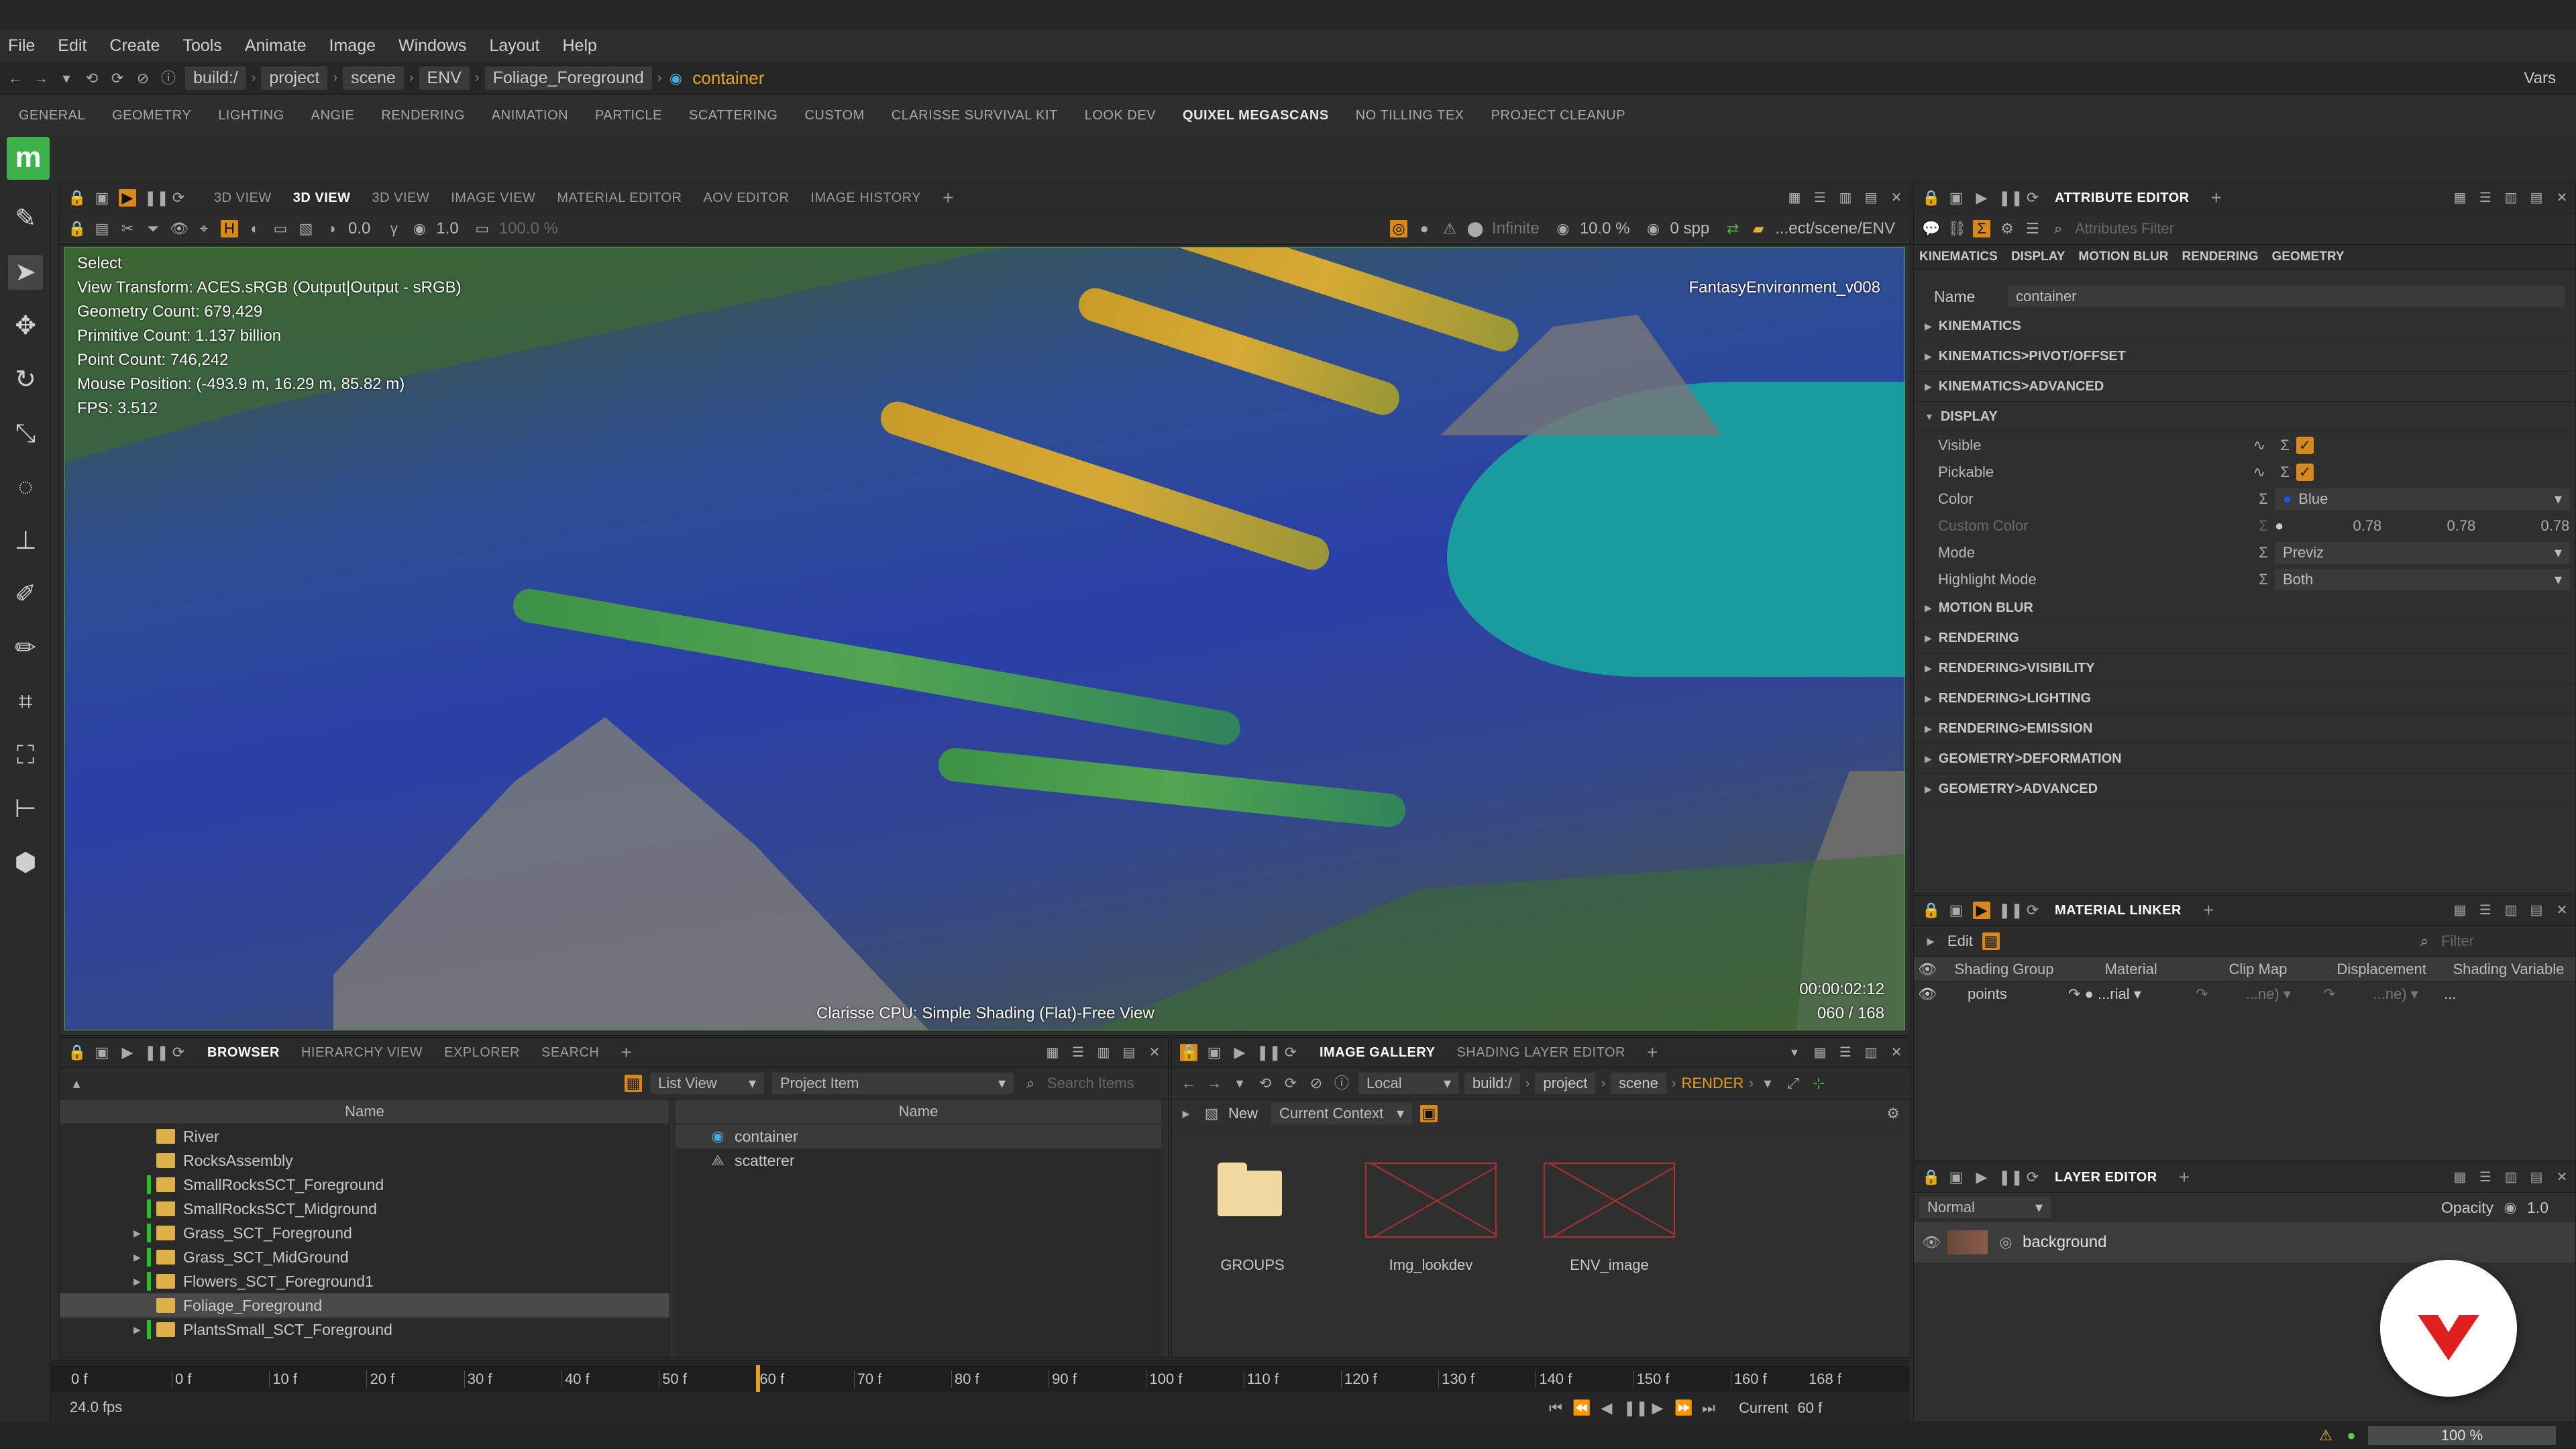 The height and width of the screenshot is (1449, 2576). I want to click on hud-icon: H, so click(229, 228).